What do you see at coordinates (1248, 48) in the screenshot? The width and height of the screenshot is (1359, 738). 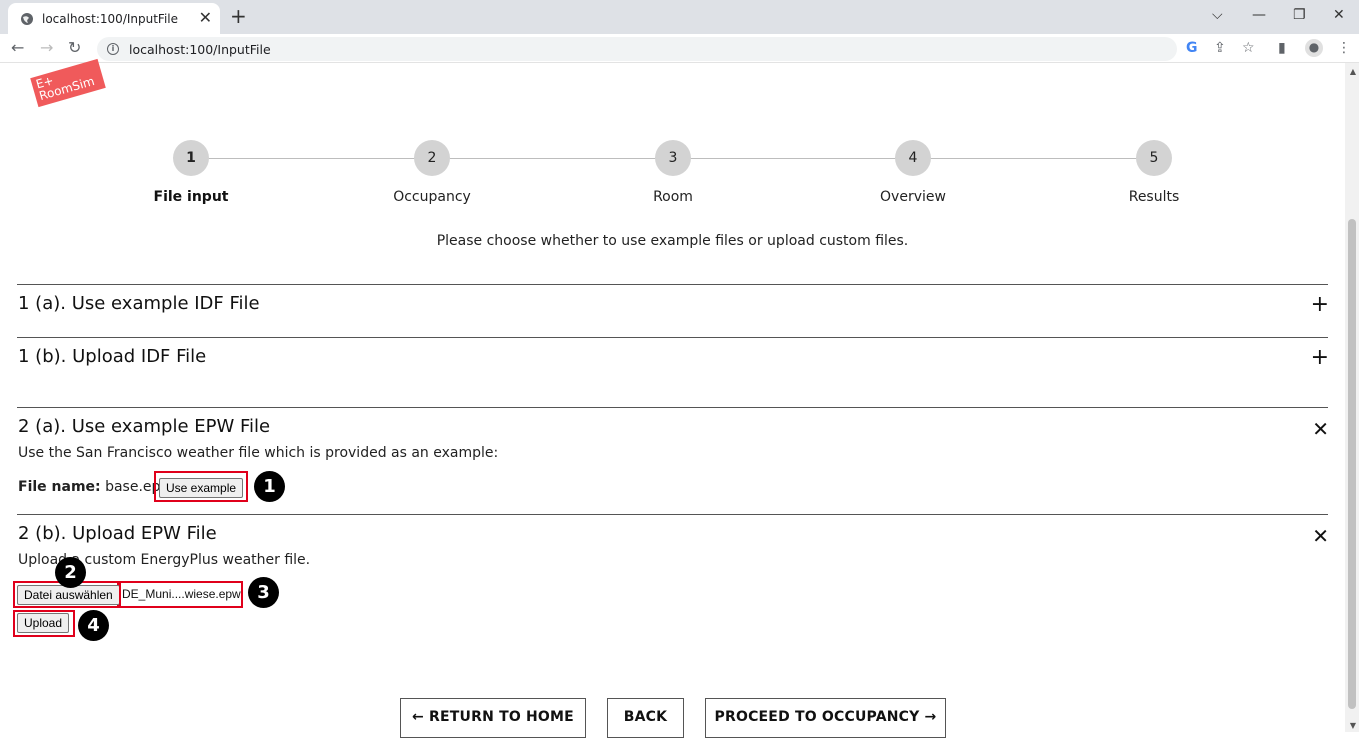 I see `bookmark-star-icon: ☆` at bounding box center [1248, 48].